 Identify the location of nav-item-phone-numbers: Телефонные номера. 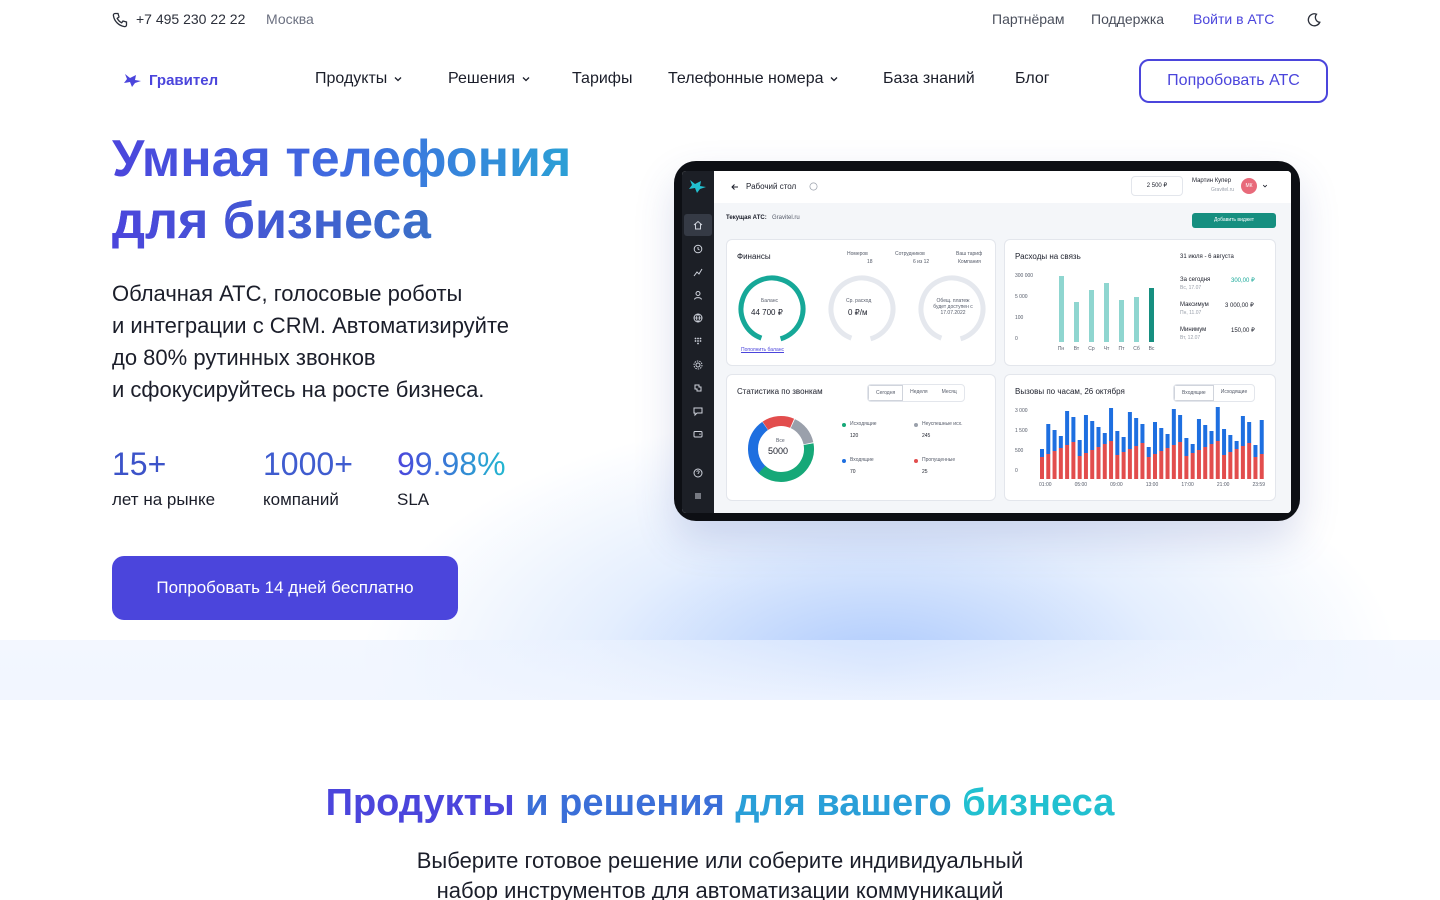
(753, 79).